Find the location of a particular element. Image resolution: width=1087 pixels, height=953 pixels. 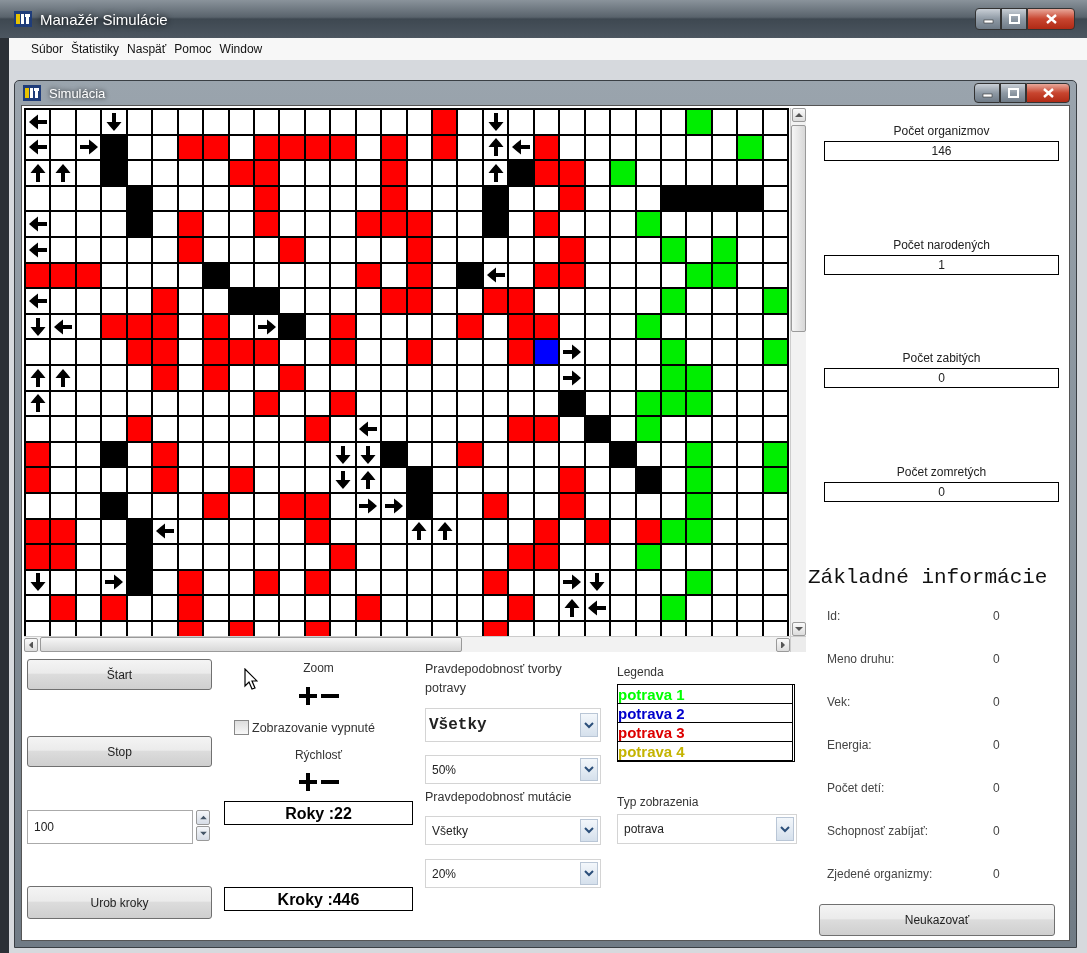

dropdown: 20% is located at coordinates (513, 873).